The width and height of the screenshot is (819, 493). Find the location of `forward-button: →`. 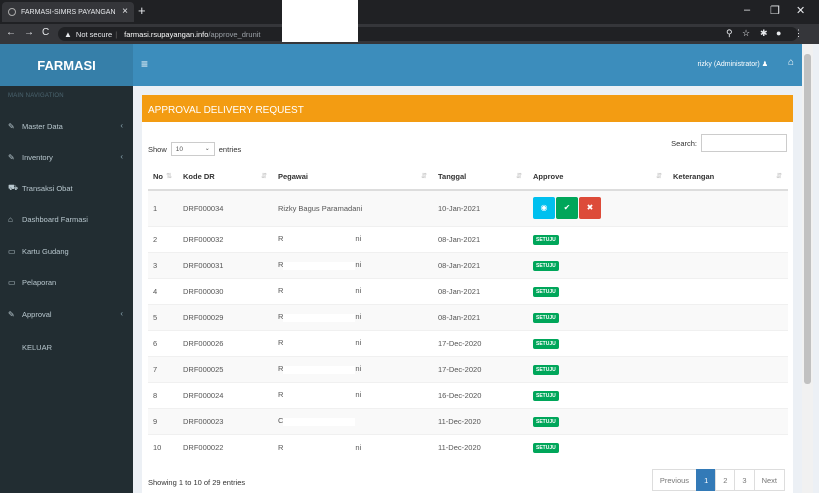

forward-button: → is located at coordinates (29, 32).